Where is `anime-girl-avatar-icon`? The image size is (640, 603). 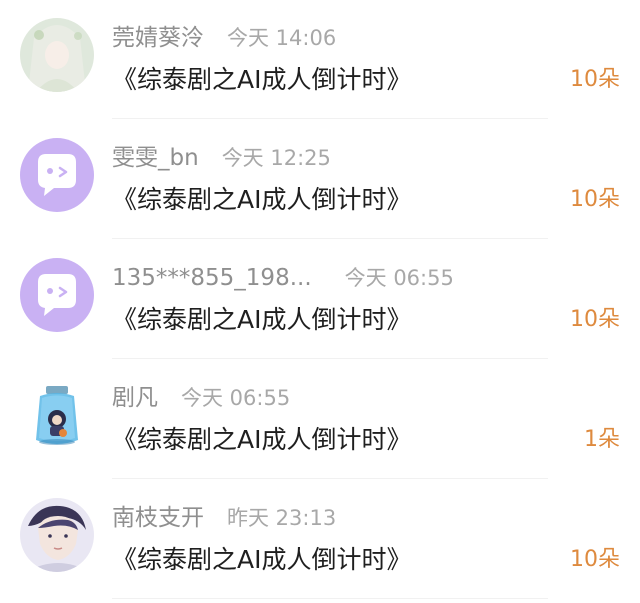
anime-girl-avatar-icon is located at coordinates (57, 55).